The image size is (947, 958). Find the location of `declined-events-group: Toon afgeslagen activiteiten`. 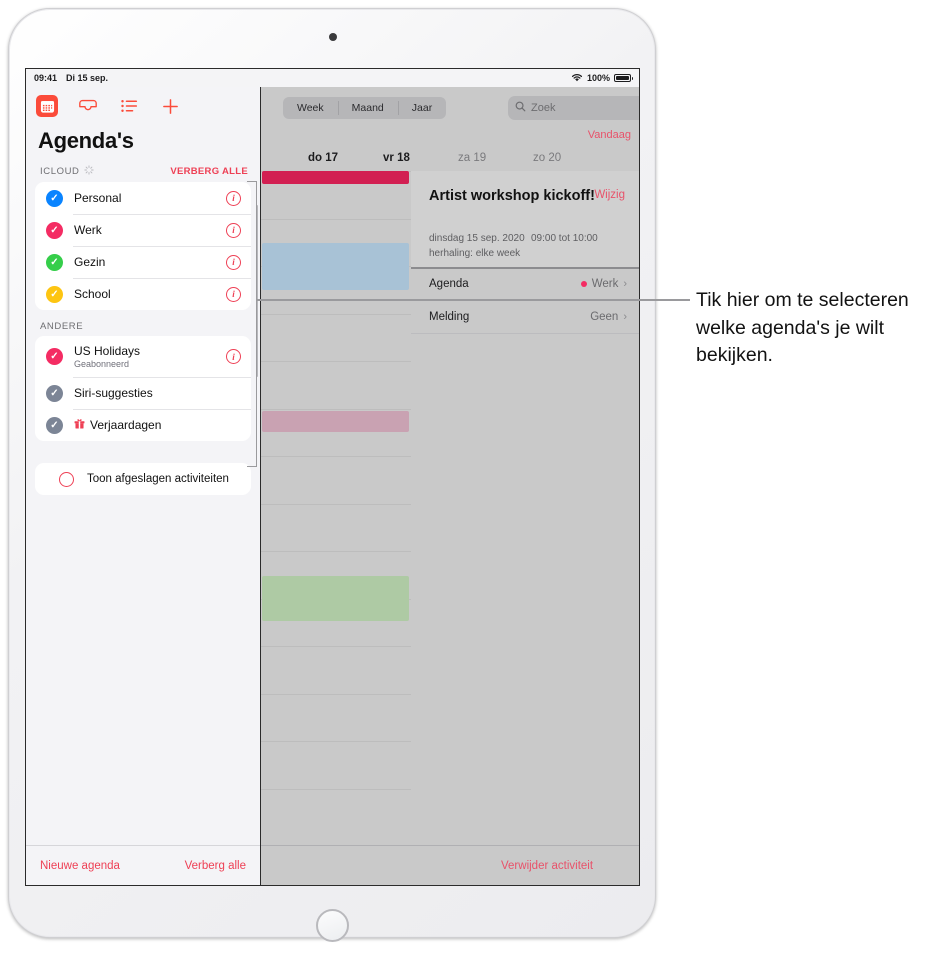

declined-events-group: Toon afgeslagen activiteiten is located at coordinates (143, 479).